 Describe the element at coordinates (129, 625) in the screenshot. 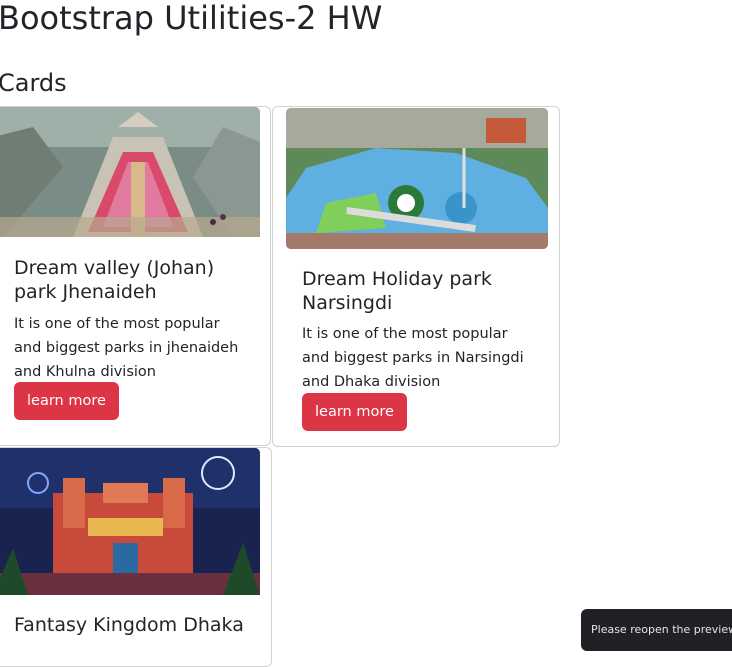

I see `card-title: Fantasy Kingdom Dhaka` at that location.